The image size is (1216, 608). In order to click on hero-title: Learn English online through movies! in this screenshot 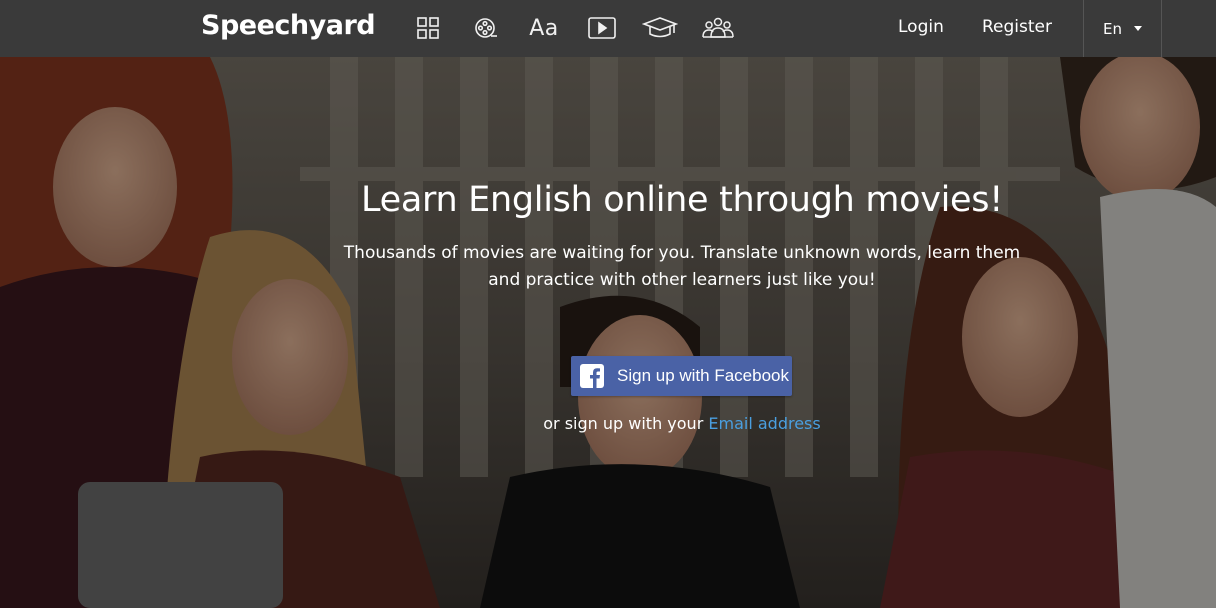, I will do `click(682, 200)`.